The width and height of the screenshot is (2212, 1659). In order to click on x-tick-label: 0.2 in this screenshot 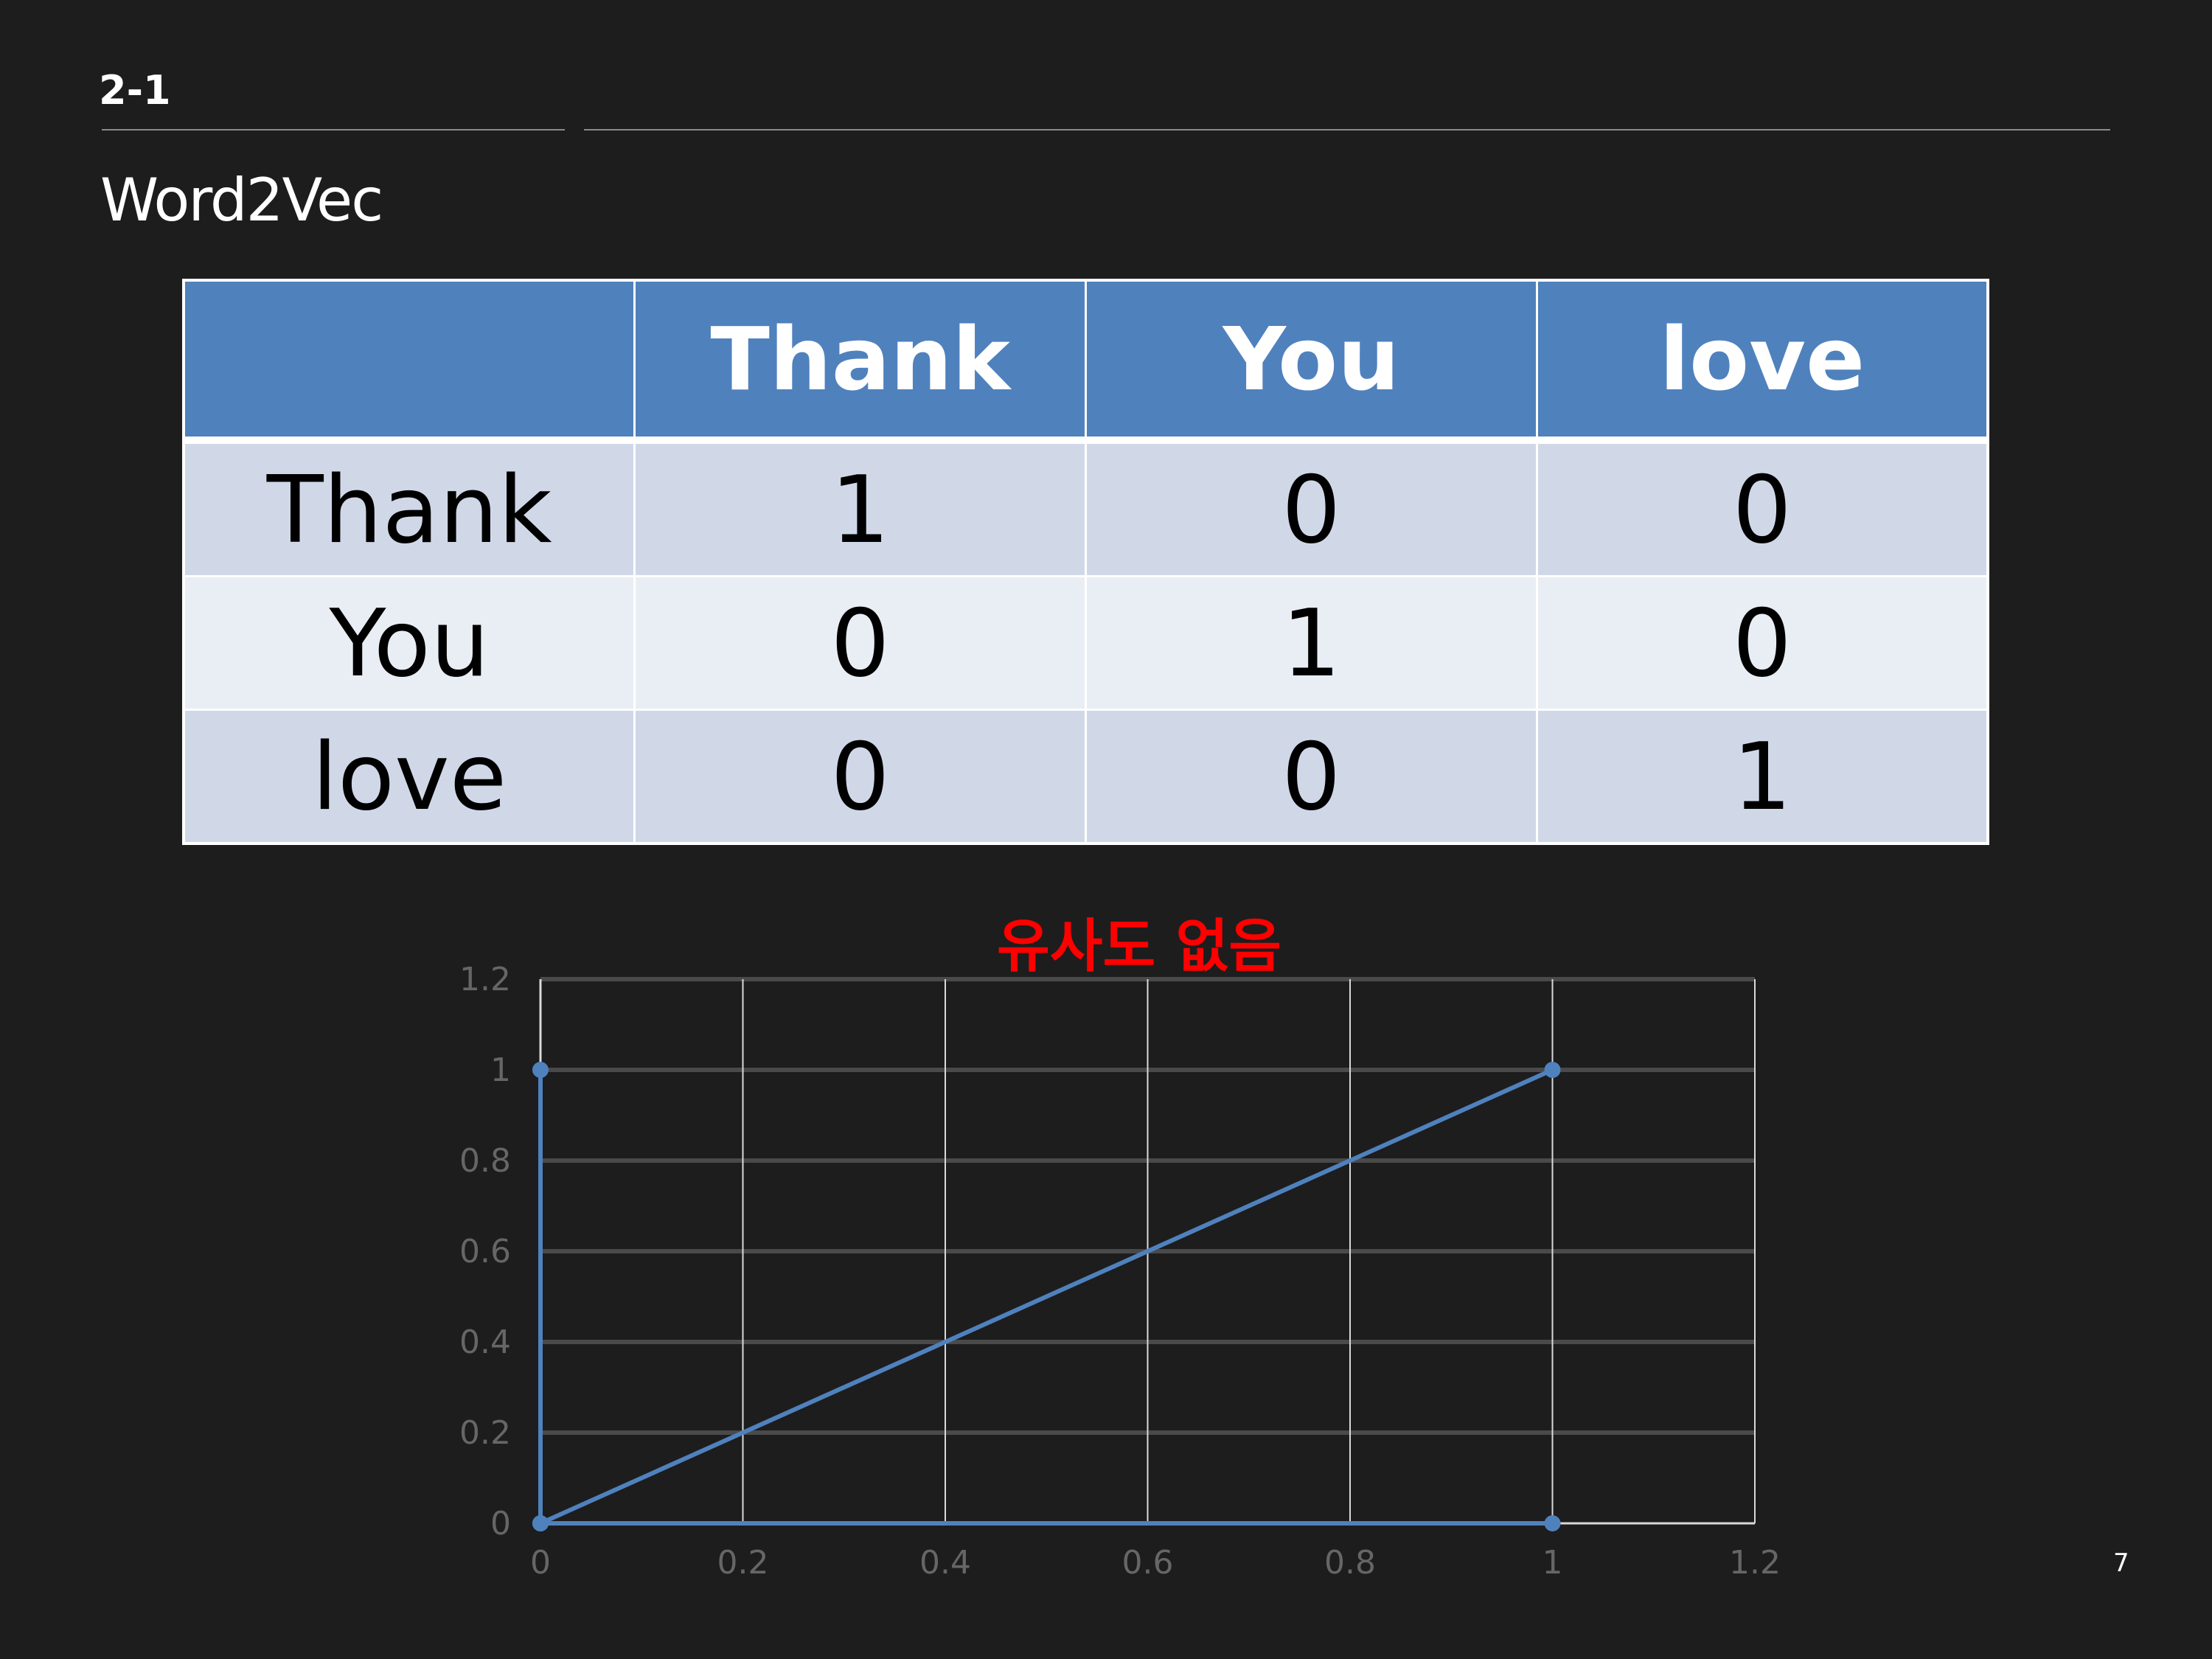, I will do `click(743, 1563)`.